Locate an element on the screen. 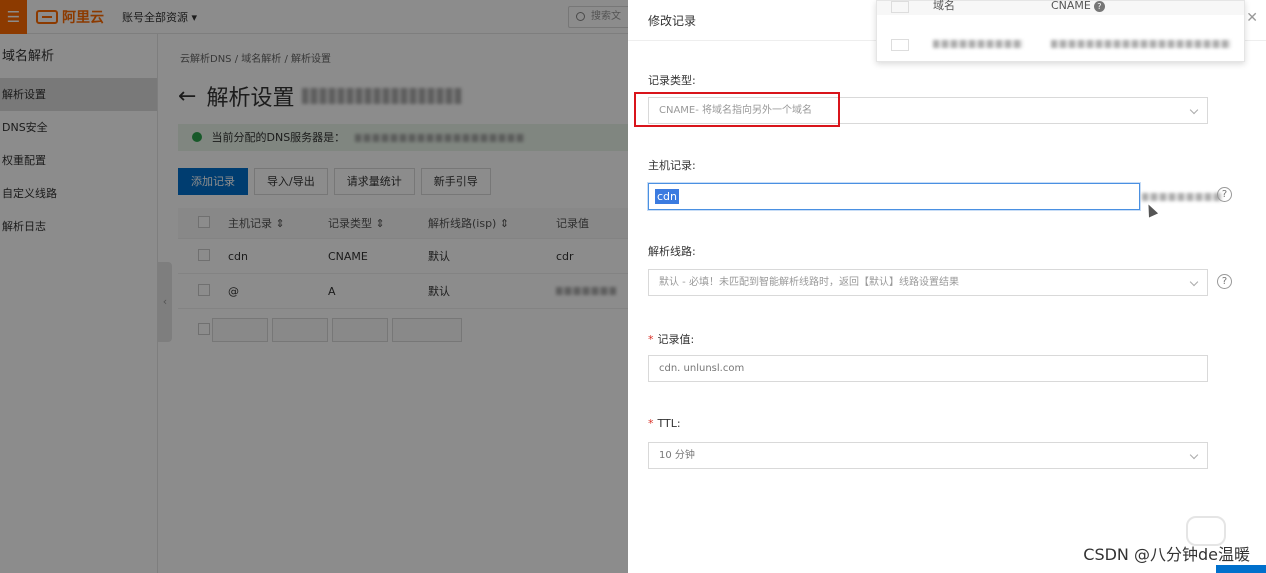  record-type-label: 记录类型: is located at coordinates (672, 80).